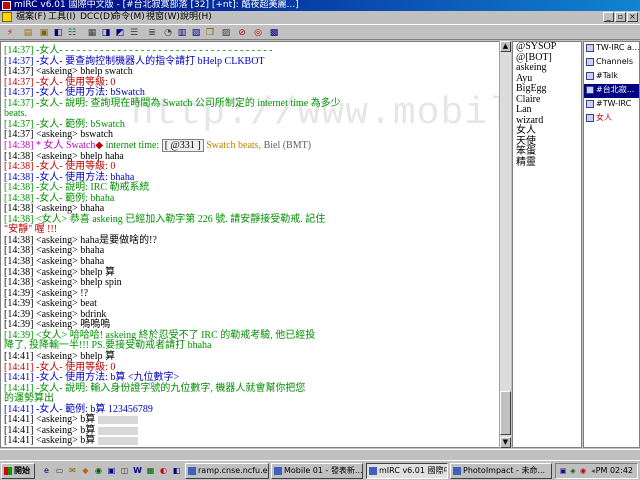 The image size is (640, 480). I want to click on chat-line-text: [14:39] <askeing> !?, so click(46, 293).